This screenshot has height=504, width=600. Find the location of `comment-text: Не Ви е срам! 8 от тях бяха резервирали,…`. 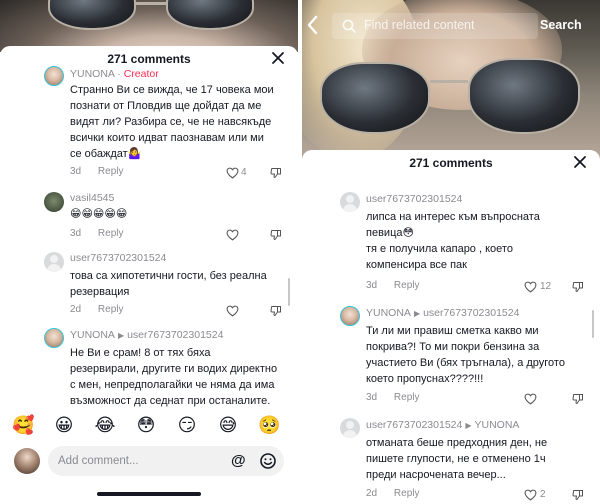

comment-text: Не Ви е срам! 8 от тях бяха резервирали,… is located at coordinates (174, 377).